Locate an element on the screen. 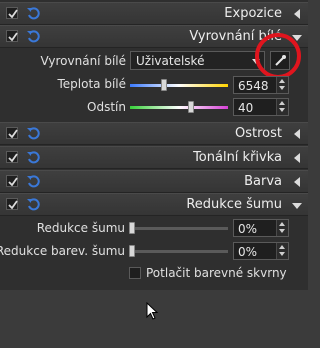  section-expozice: Expozice is located at coordinates (154, 13).